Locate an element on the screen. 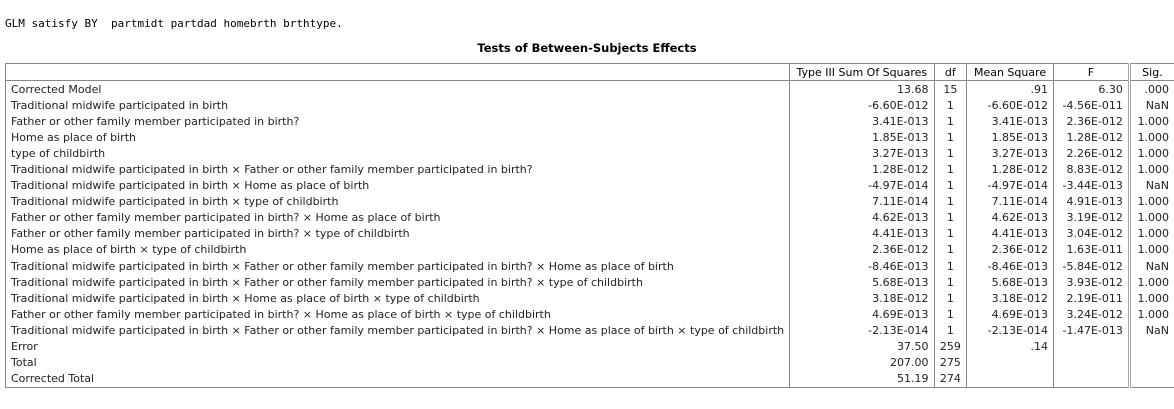  cell-f: 1.63E-011 is located at coordinates (1091, 250).